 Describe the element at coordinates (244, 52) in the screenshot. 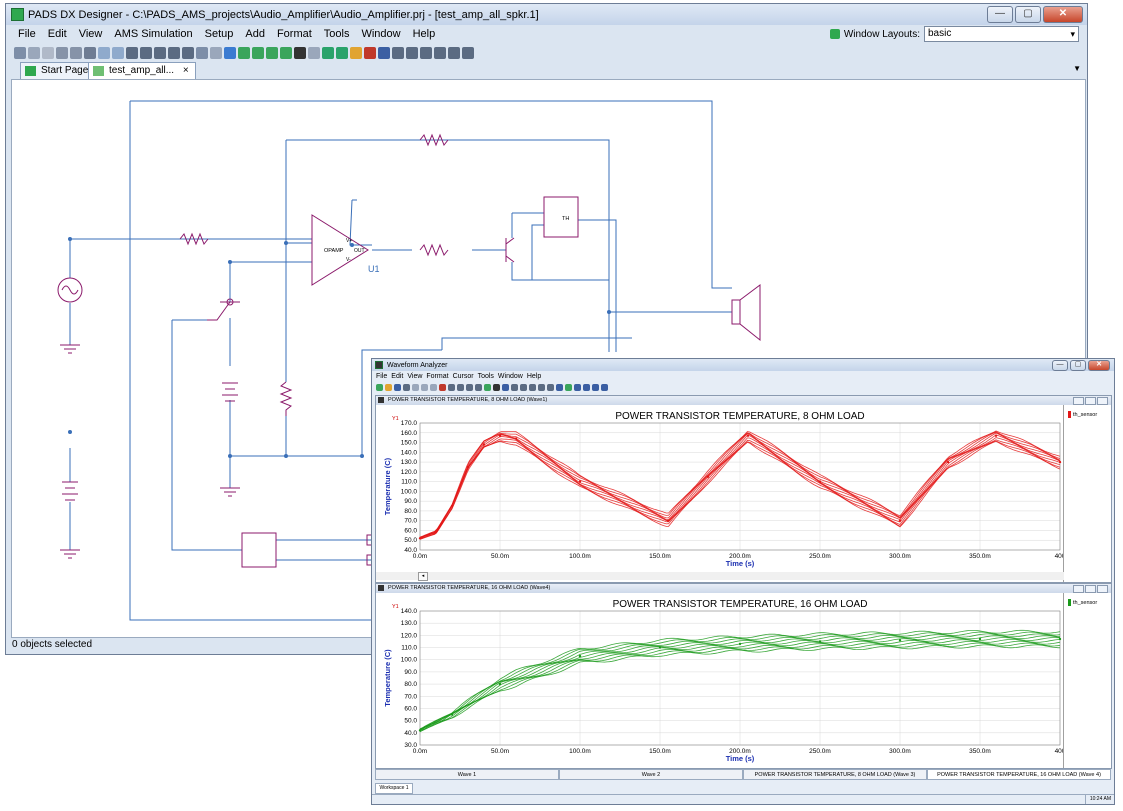

I see `add-component-icon` at that location.